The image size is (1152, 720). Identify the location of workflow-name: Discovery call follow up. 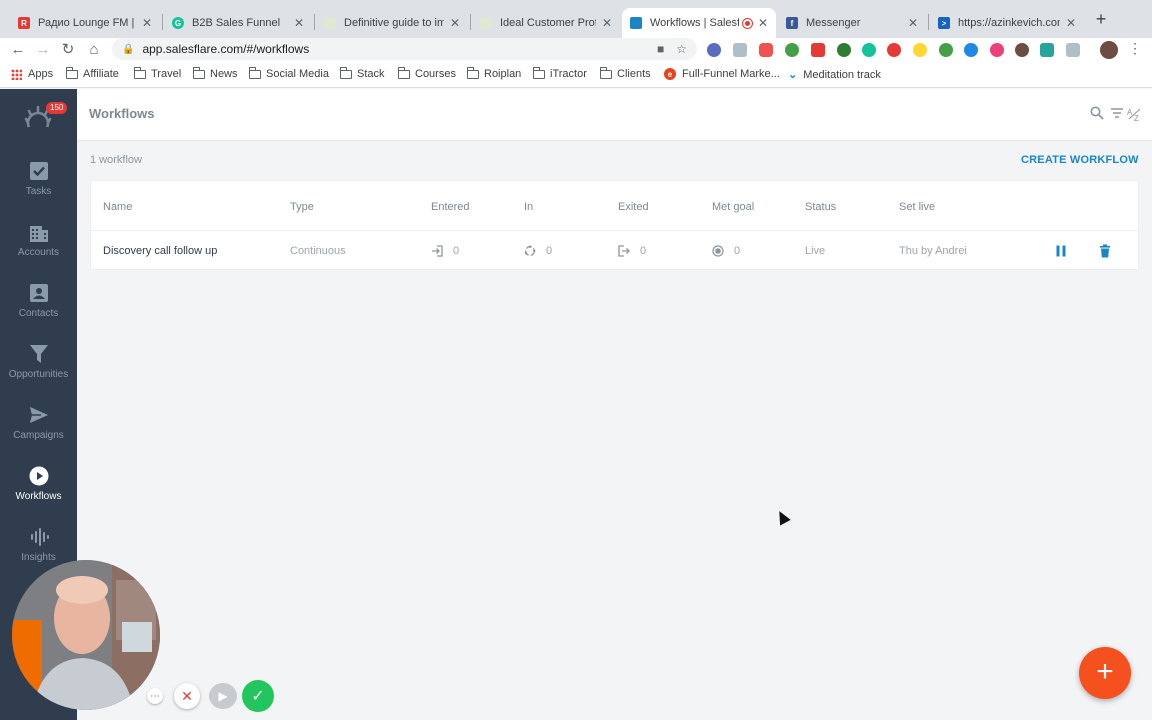
(160, 251).